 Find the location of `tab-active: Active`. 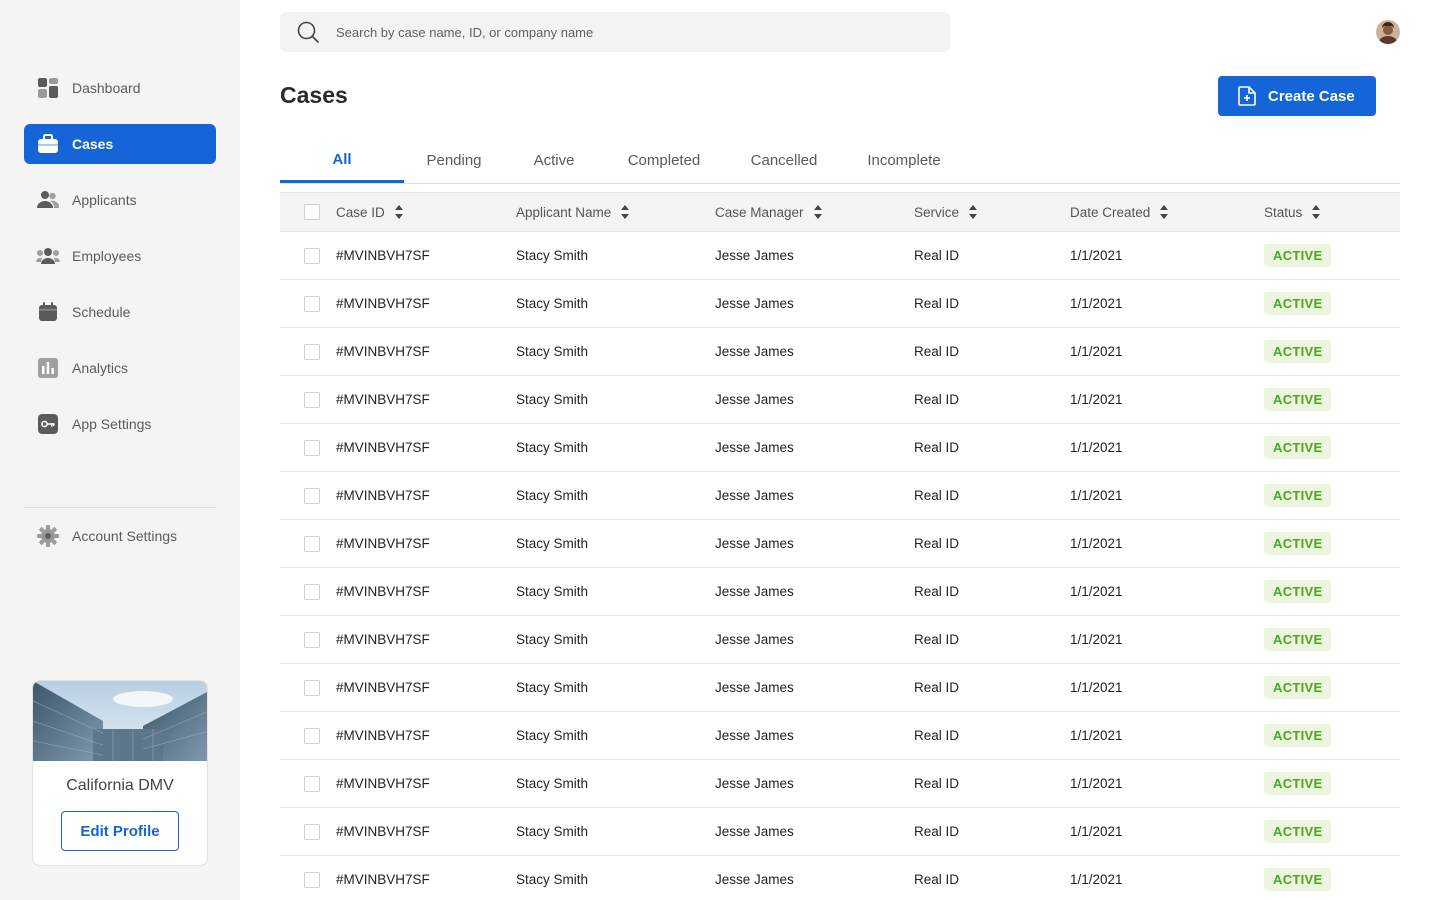

tab-active: Active is located at coordinates (554, 160).